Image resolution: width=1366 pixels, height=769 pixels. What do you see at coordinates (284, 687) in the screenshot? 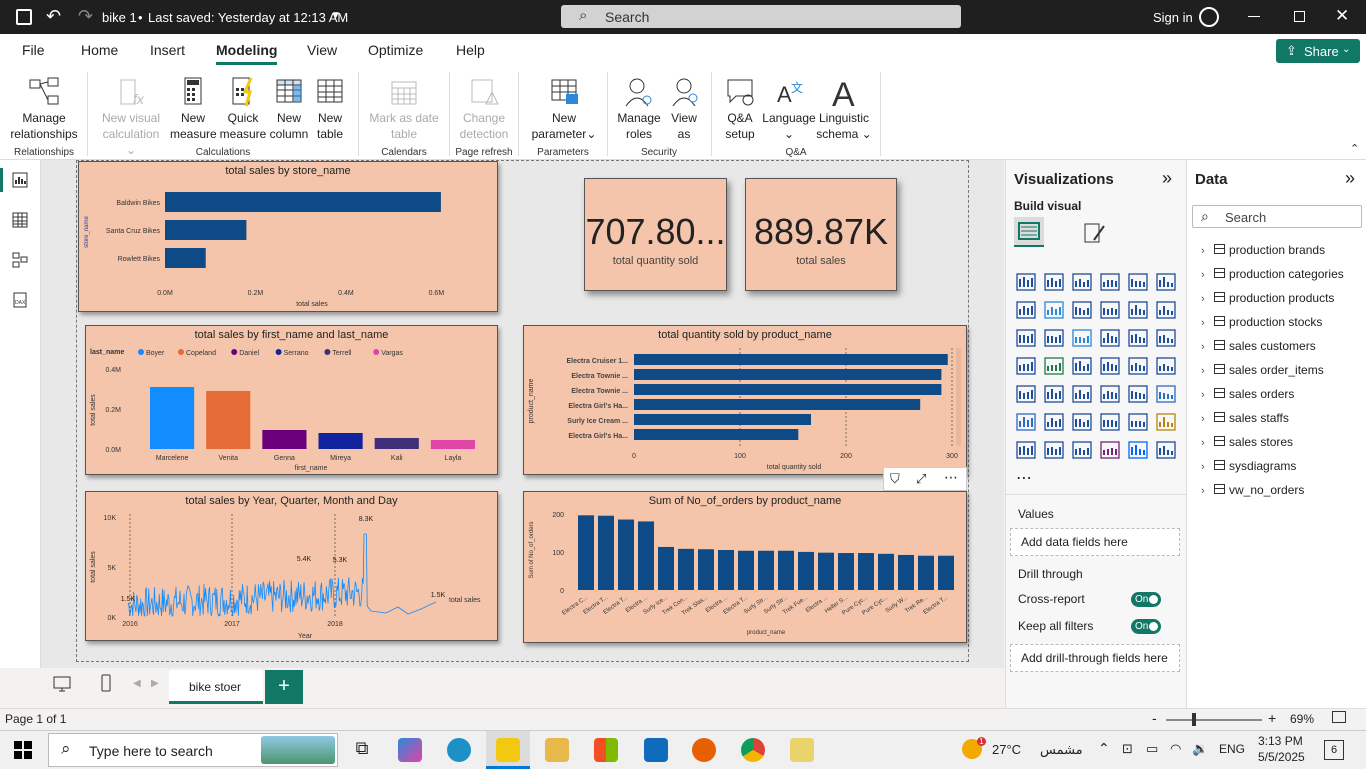
I see `add-page-button: +` at bounding box center [284, 687].